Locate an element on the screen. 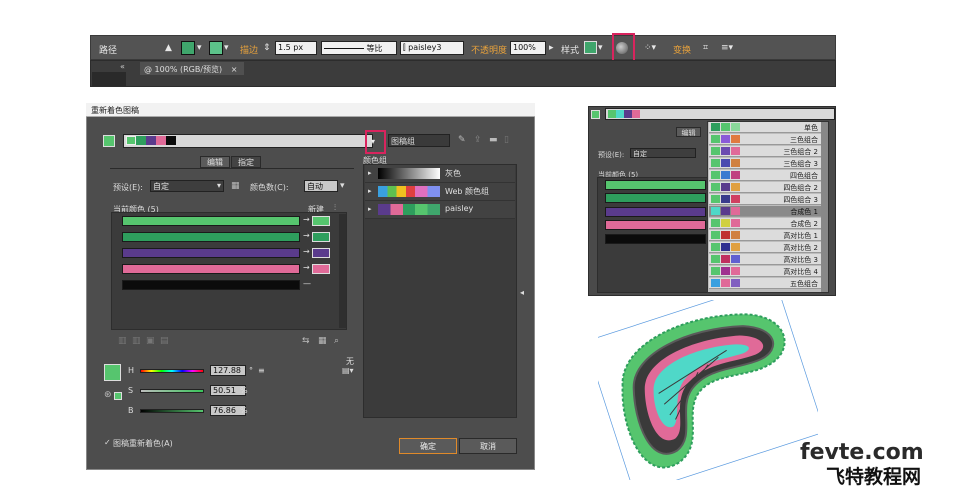 This screenshot has height=500, width=960. active-color-preview is located at coordinates (112, 372).